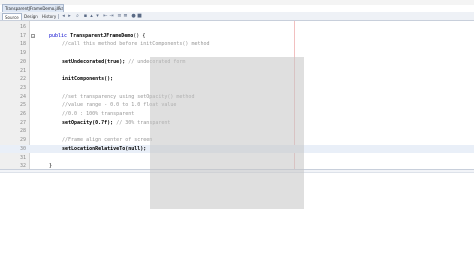  What do you see at coordinates (22, 131) in the screenshot?
I see `line-number: 28` at bounding box center [22, 131].